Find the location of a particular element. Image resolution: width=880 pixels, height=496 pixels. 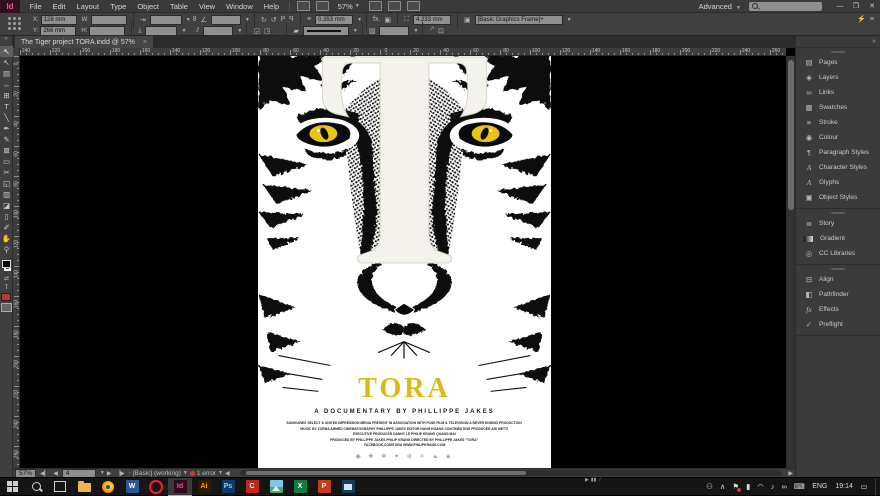

select-content-icon: ◳ is located at coordinates (267, 31).